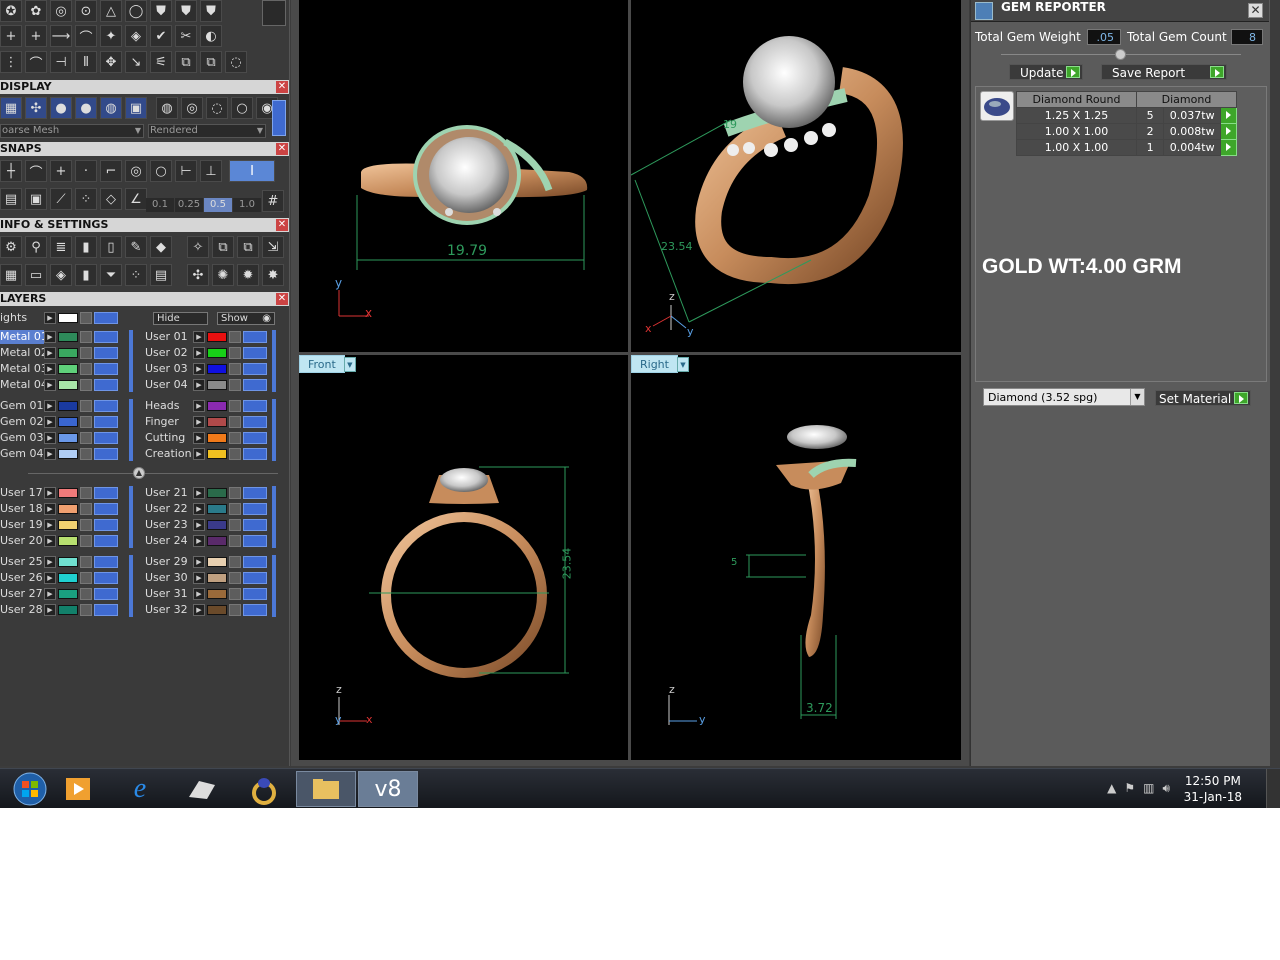 Image resolution: width=1280 pixels, height=960 pixels. What do you see at coordinates (218, 205) in the screenshot?
I see `snap-value-2: 0.5` at bounding box center [218, 205].